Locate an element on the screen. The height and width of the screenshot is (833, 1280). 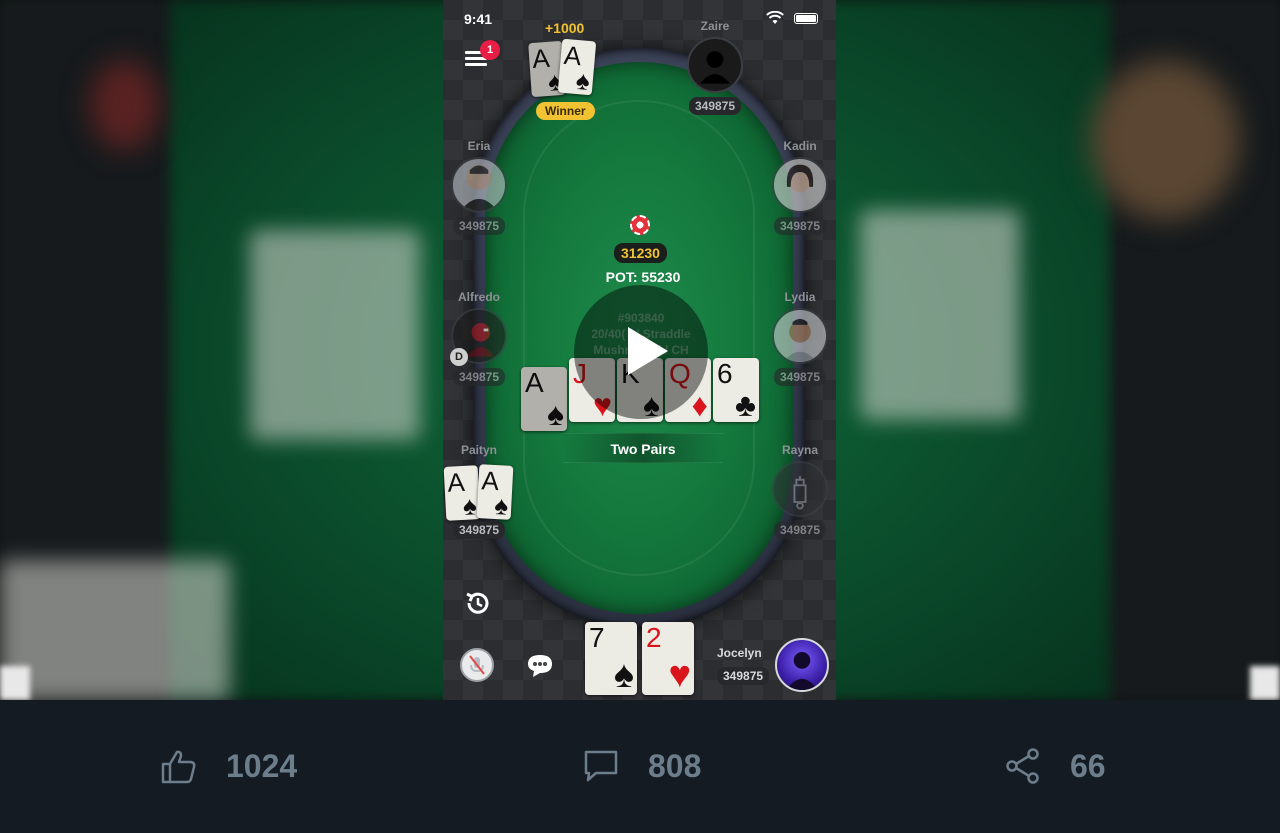
player-name: Alfredo is located at coordinates (479, 297).